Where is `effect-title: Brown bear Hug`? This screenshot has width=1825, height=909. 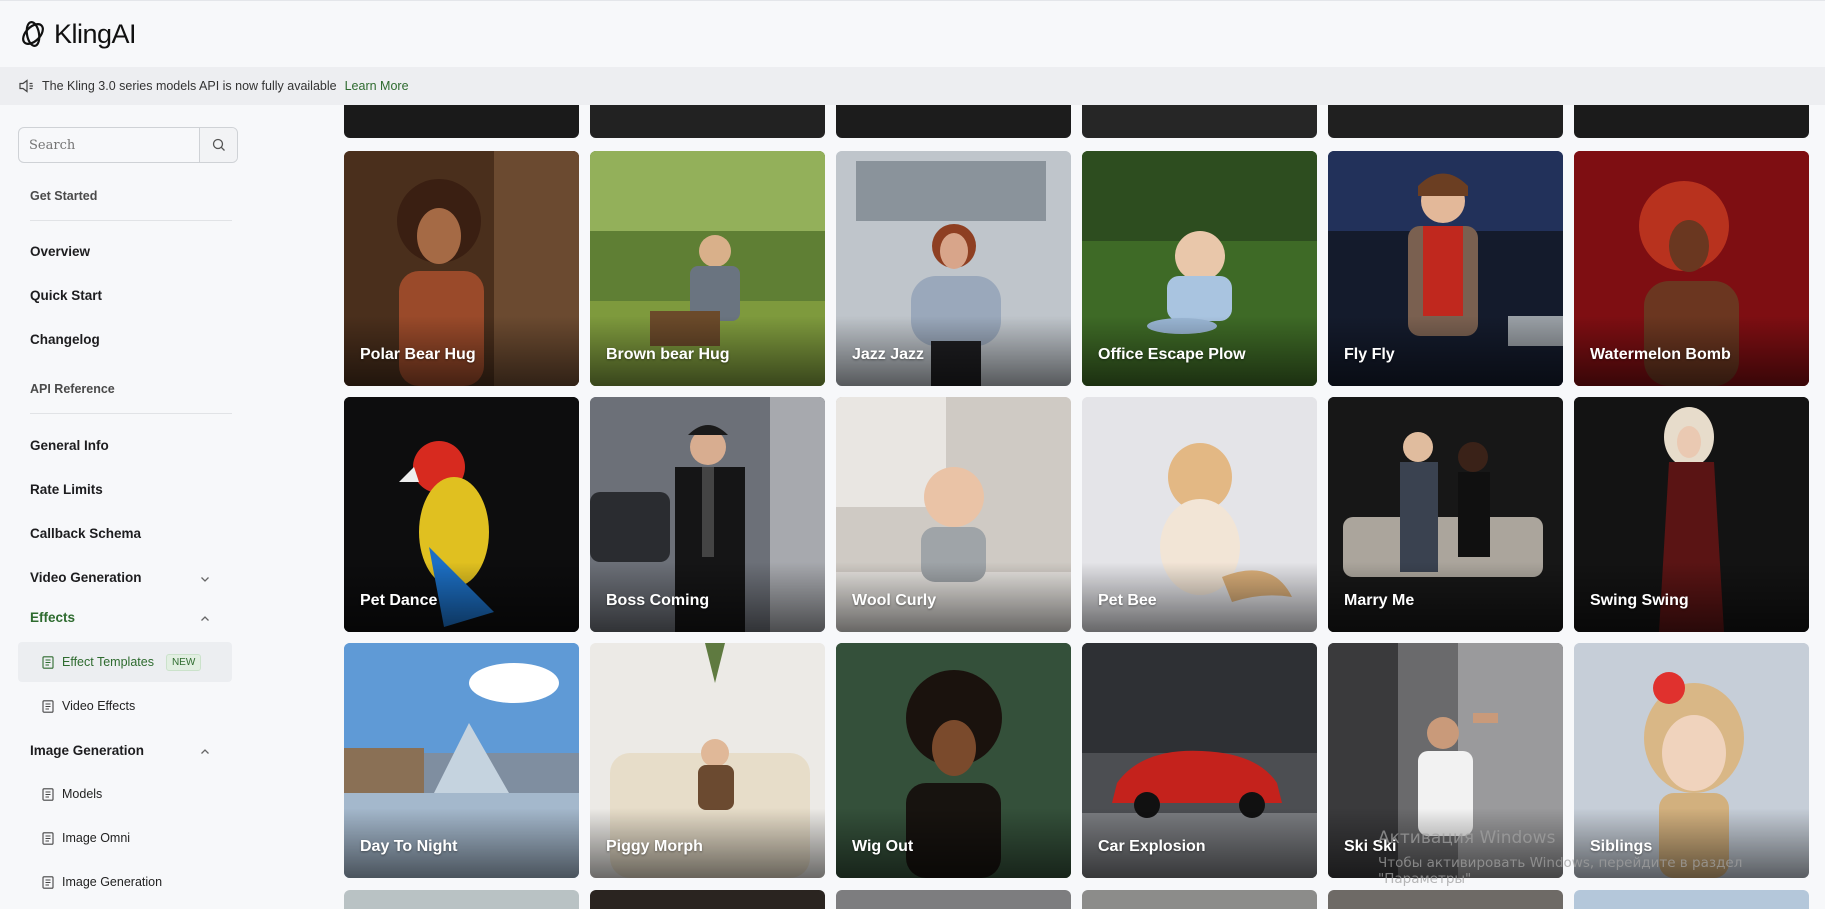 effect-title: Brown bear Hug is located at coordinates (668, 354).